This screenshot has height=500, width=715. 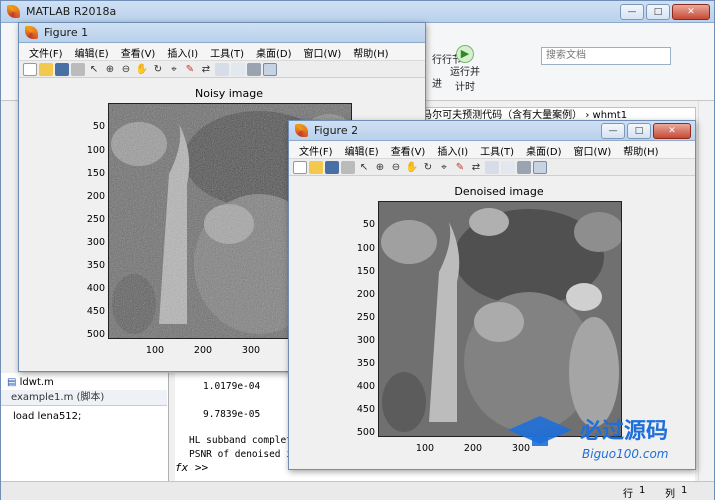 I want to click on watermark-url: Biguo100.com, so click(x=625, y=454).